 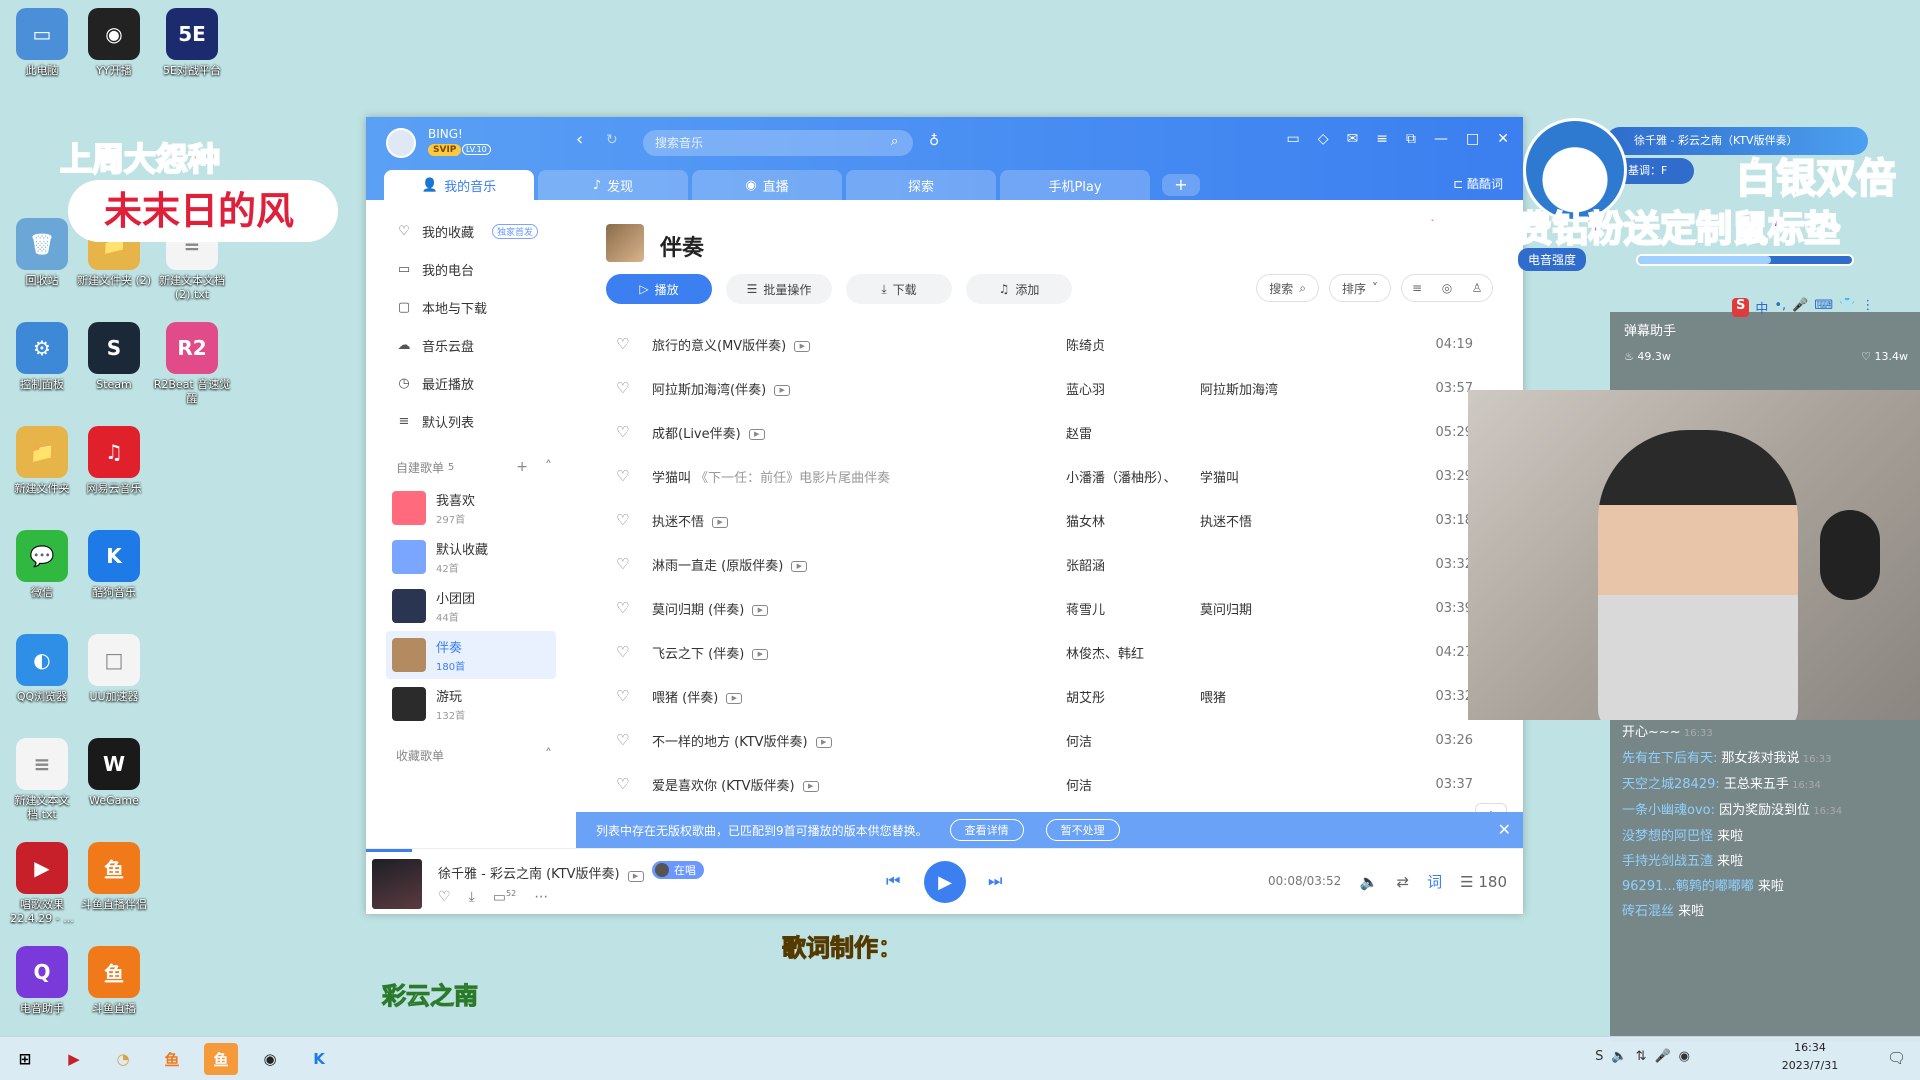 I want to click on song-album: 阿拉斯加海湾, so click(x=1306, y=388).